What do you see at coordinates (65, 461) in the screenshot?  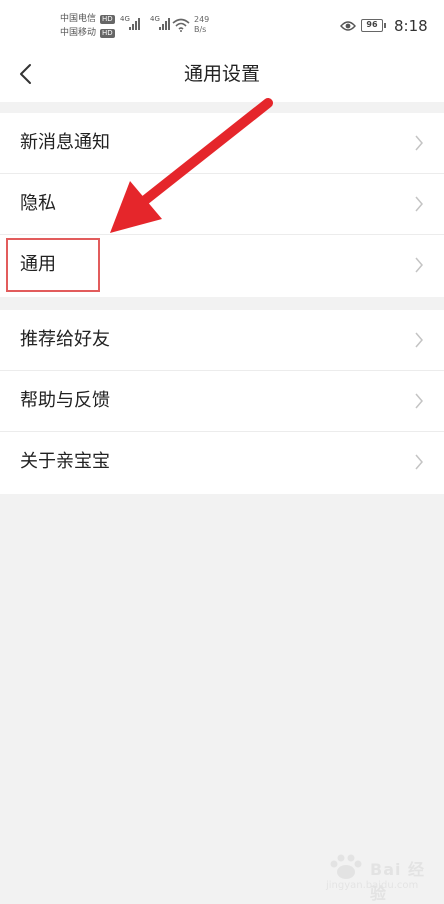 I see `menu-item-label: 关于亲宝宝` at bounding box center [65, 461].